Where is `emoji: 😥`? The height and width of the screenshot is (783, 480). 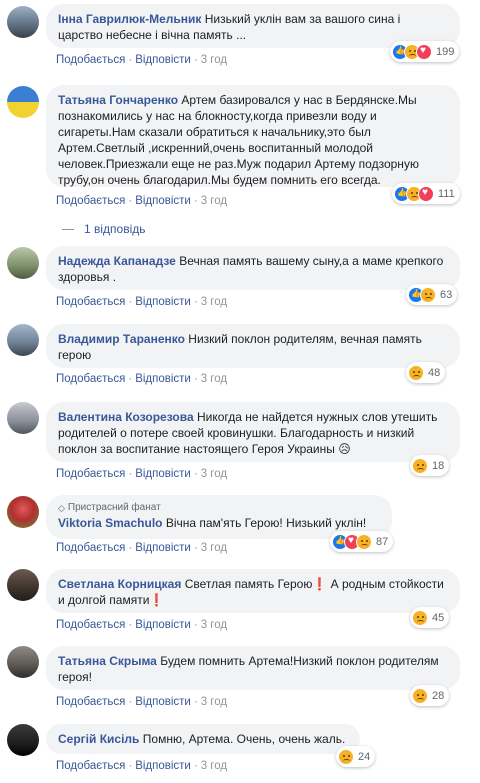 emoji: 😥 is located at coordinates (344, 449).